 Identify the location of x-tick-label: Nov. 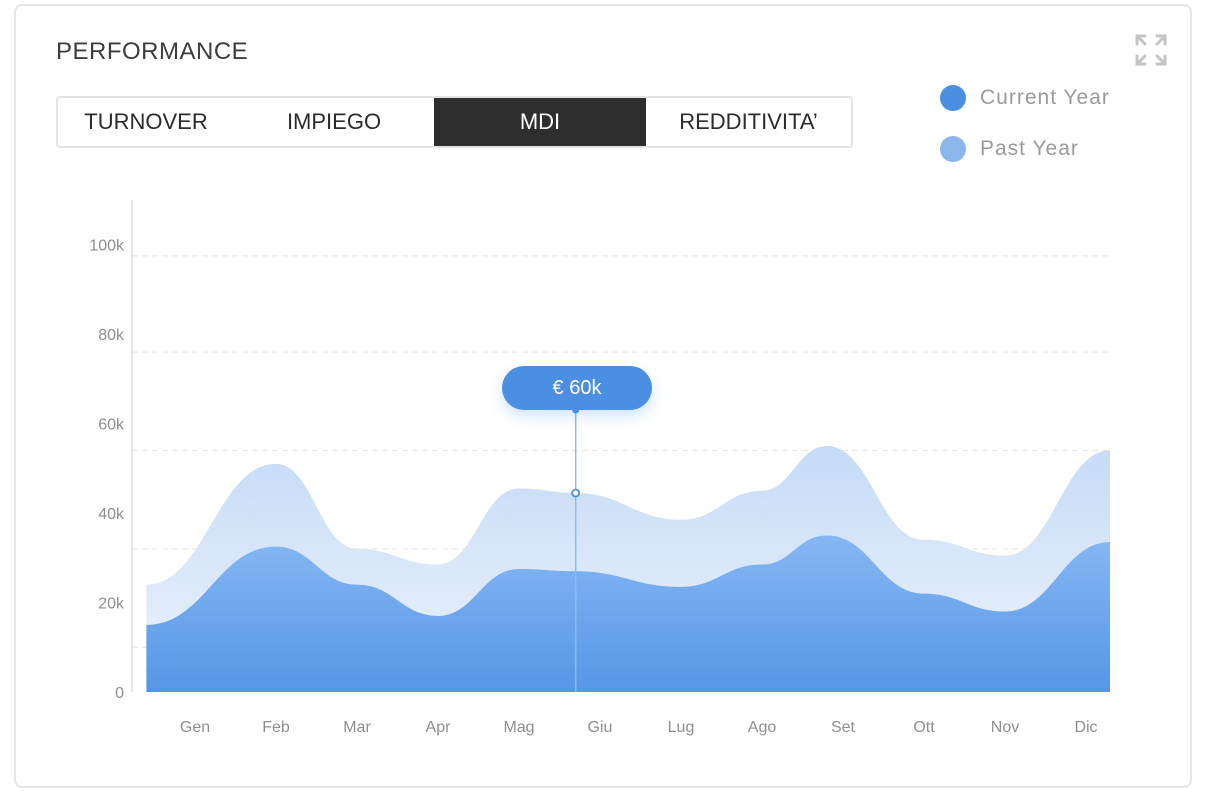
(1005, 727).